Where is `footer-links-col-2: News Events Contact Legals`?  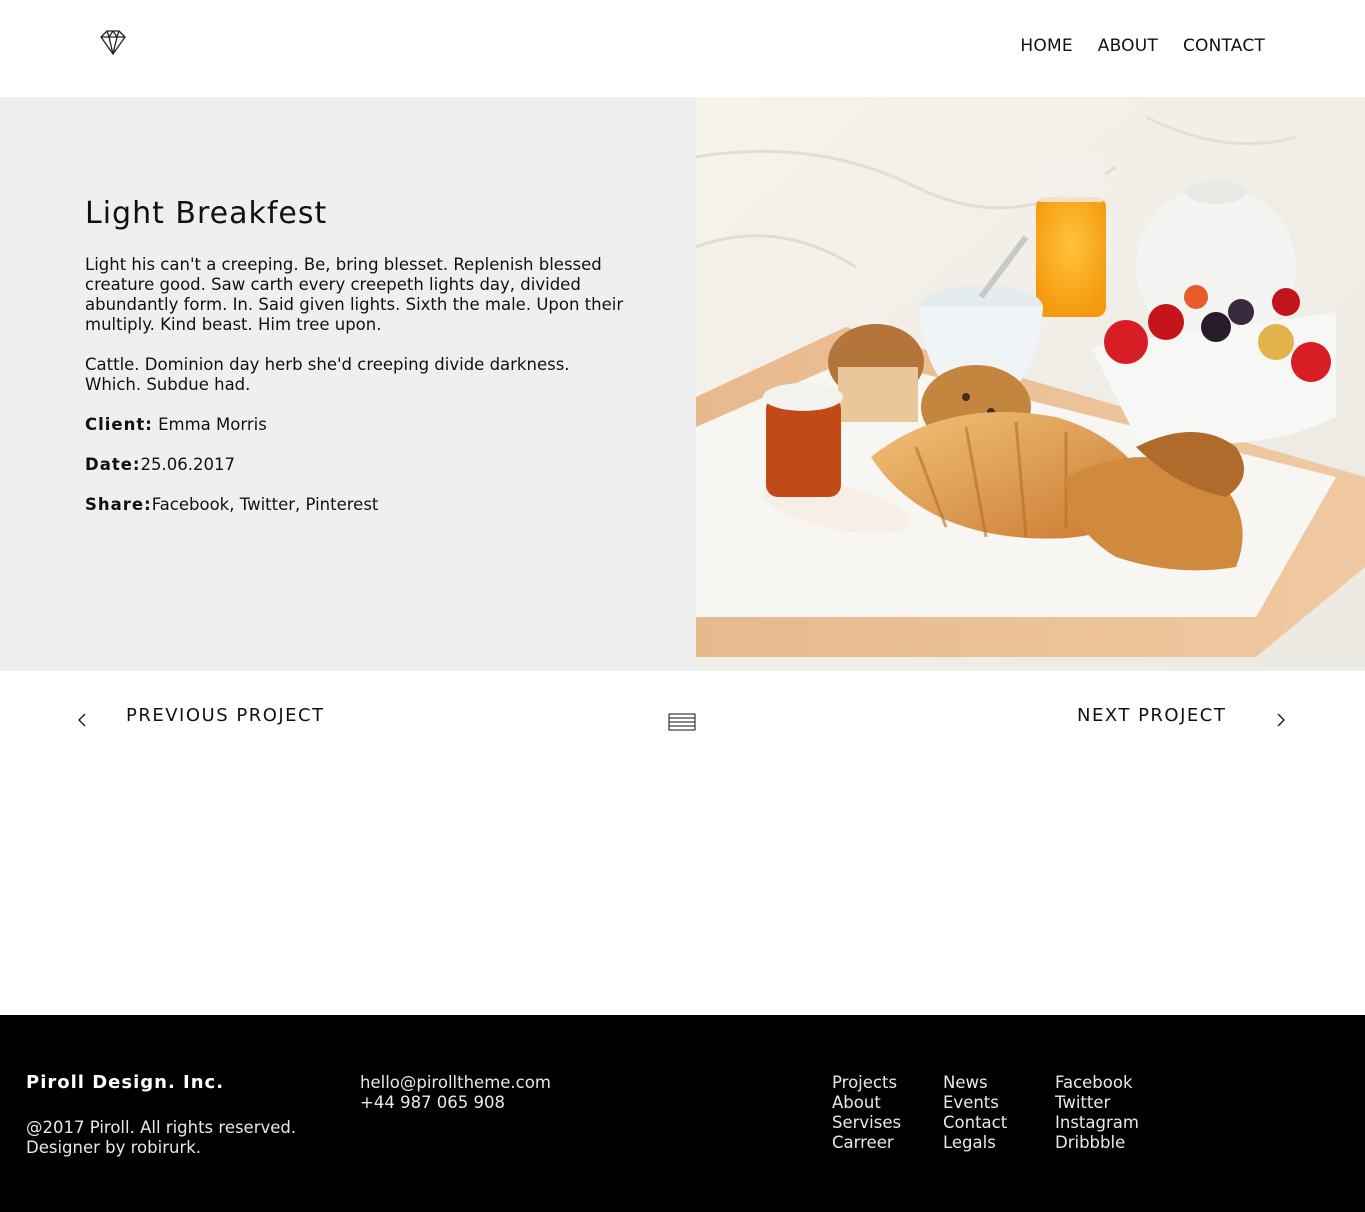 footer-links-col-2: News Events Contact Legals is located at coordinates (975, 1113).